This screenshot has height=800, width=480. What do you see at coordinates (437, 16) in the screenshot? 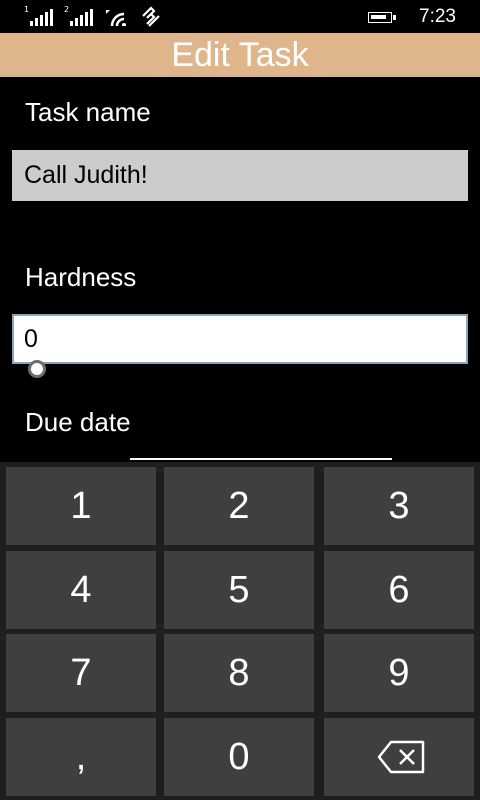
I see `clock: 7:23` at bounding box center [437, 16].